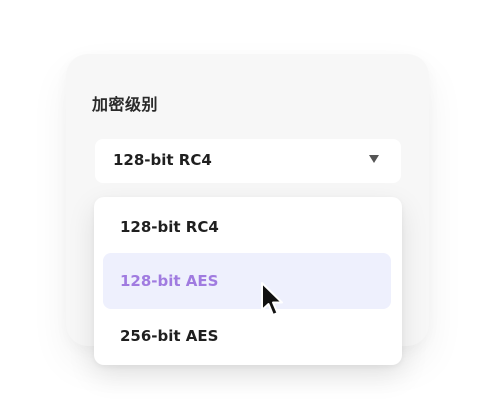  What do you see at coordinates (162, 160) in the screenshot?
I see `select-current-value: 128-bit RC4` at bounding box center [162, 160].